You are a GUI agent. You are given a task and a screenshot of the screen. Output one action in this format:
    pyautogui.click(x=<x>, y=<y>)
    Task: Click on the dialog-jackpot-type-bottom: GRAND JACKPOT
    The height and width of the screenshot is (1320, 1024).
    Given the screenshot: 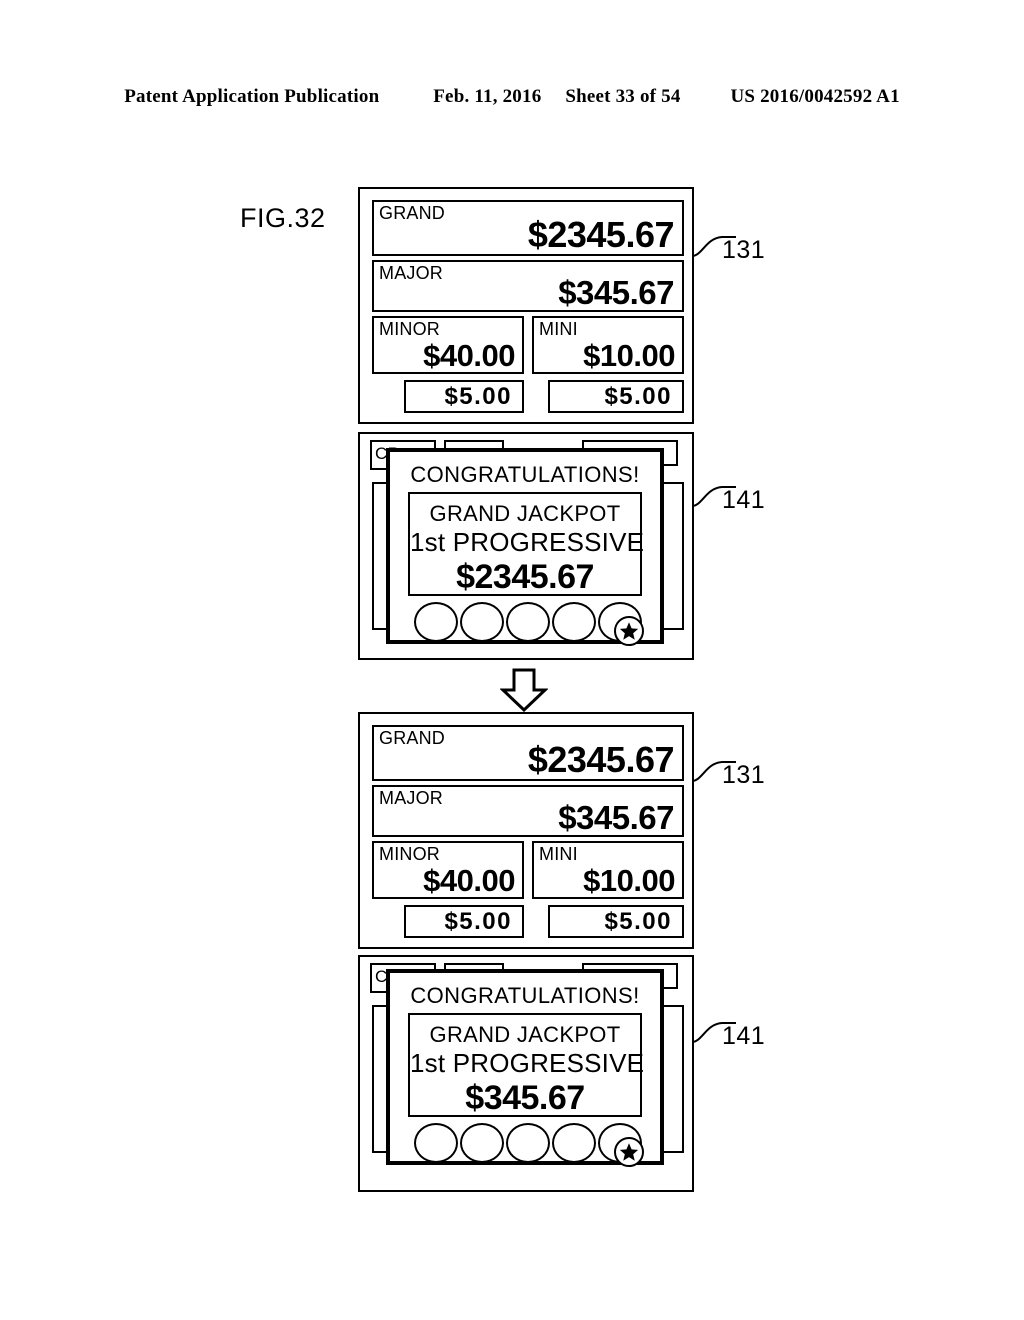 What is the action you would take?
    pyautogui.click(x=525, y=1034)
    